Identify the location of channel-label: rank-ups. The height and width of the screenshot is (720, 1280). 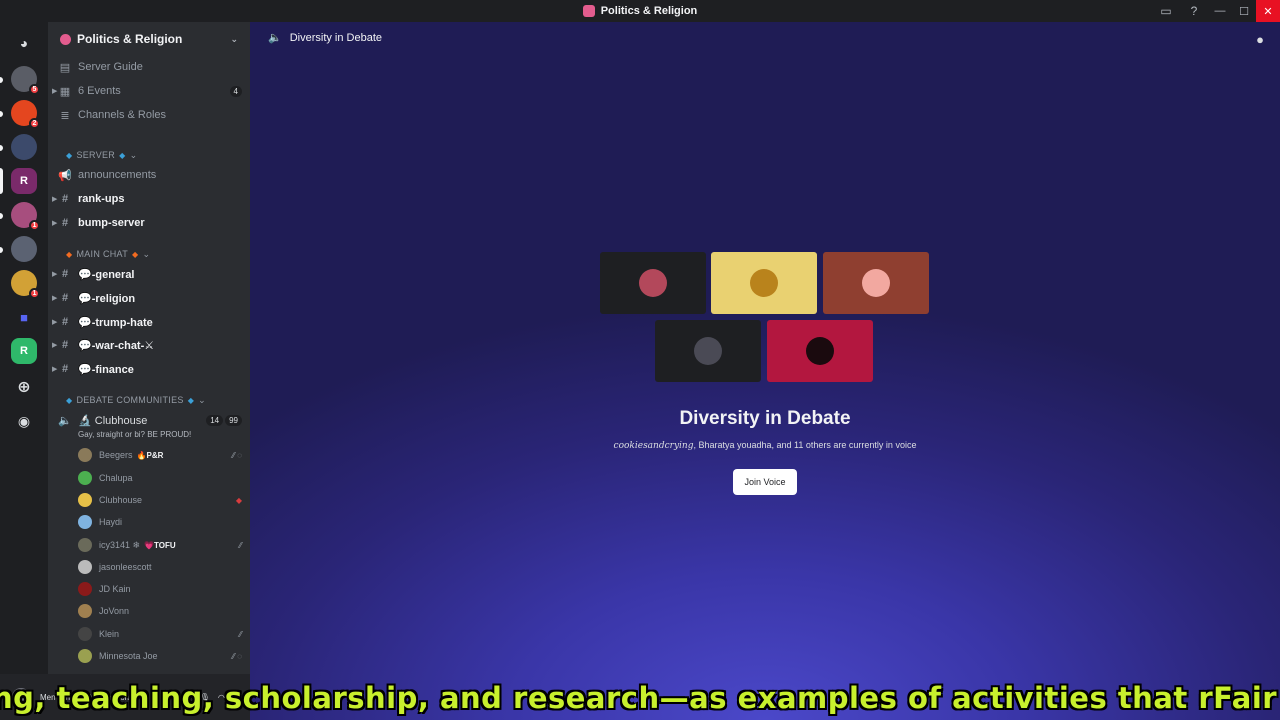
(101, 199).